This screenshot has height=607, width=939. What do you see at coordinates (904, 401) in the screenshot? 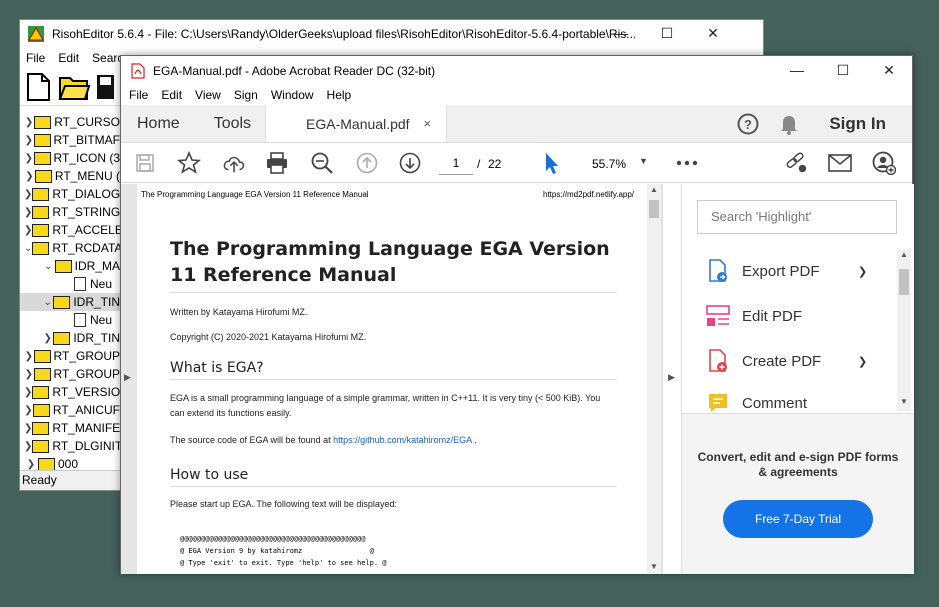
I see `tools-scroll-down-icon: ▼` at bounding box center [904, 401].